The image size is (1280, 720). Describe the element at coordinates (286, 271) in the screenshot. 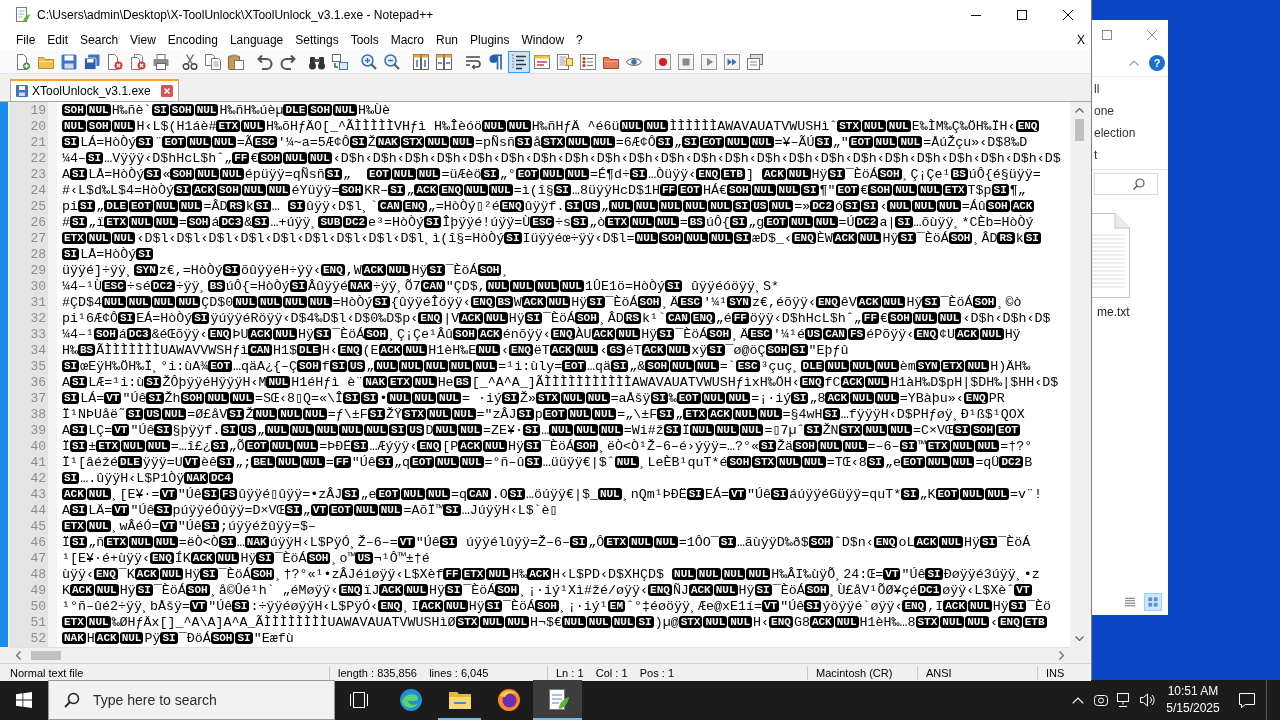

I see `code-line: üÿÿé]÷ÿÿ¸SYN z€,=HòÒý SI õûÿÿéH÷ÿÿ‹ENQ ,WACK NUL Hÿ SI ¯ÈöÁSOH ¸` at that location.